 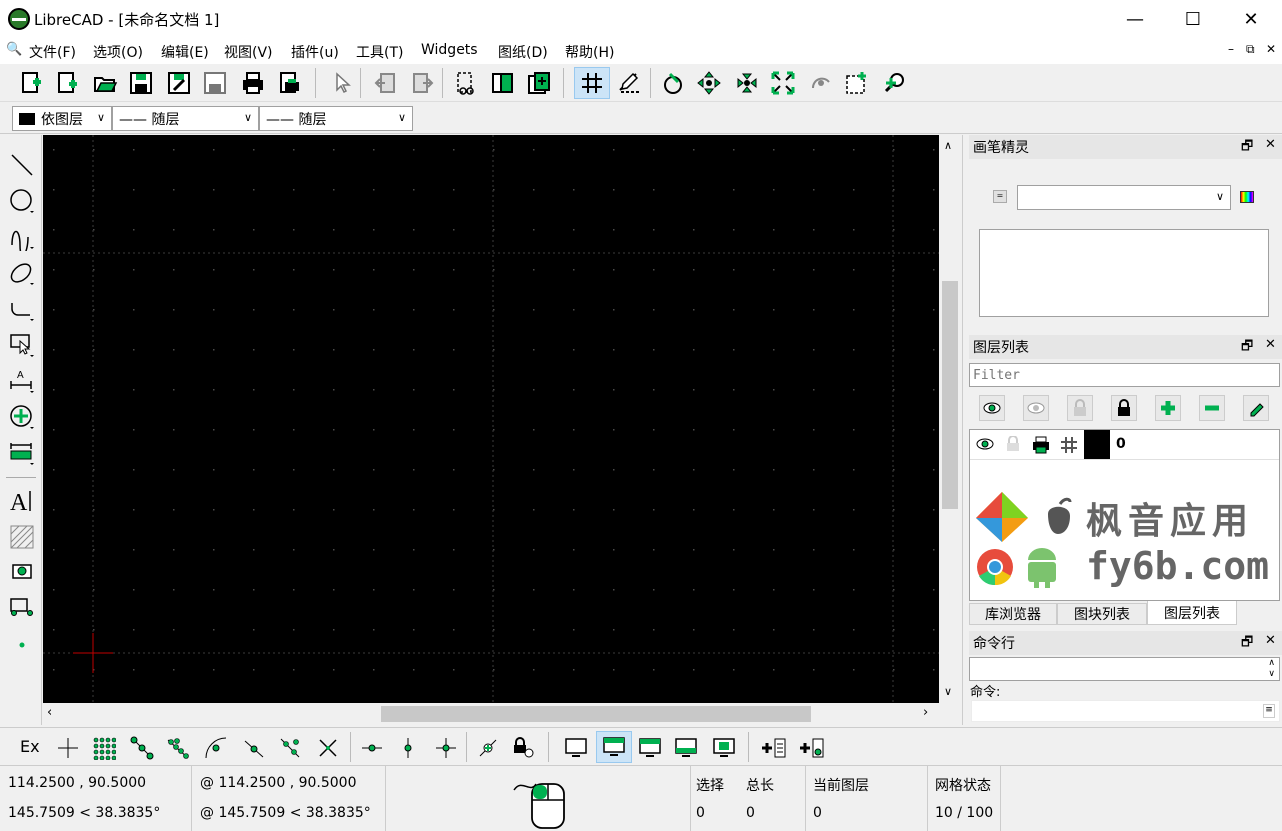 What do you see at coordinates (385, 83) in the screenshot?
I see `undo-icon` at bounding box center [385, 83].